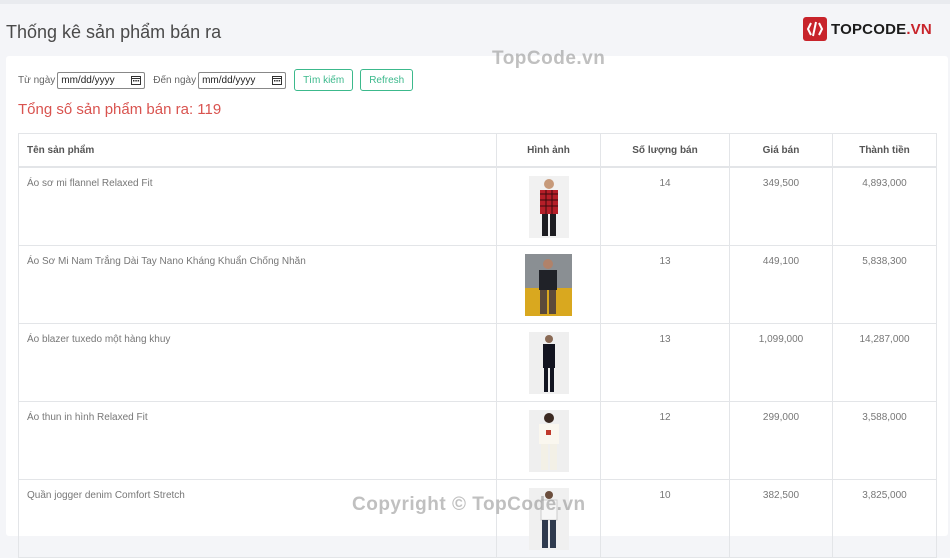 The width and height of the screenshot is (950, 558). Describe the element at coordinates (114, 32) in the screenshot. I see `page-title: Thống kê sản phẩm bán ra` at that location.